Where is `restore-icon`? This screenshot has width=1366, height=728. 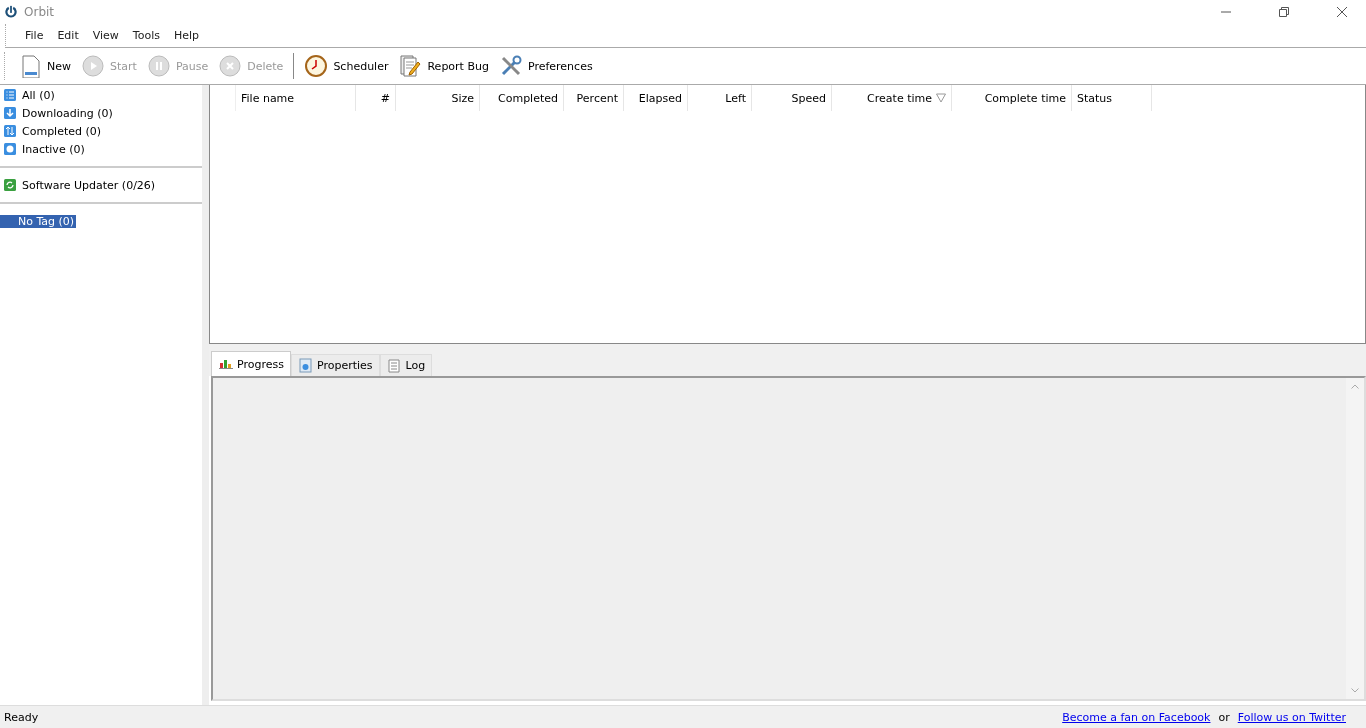 restore-icon is located at coordinates (1284, 12).